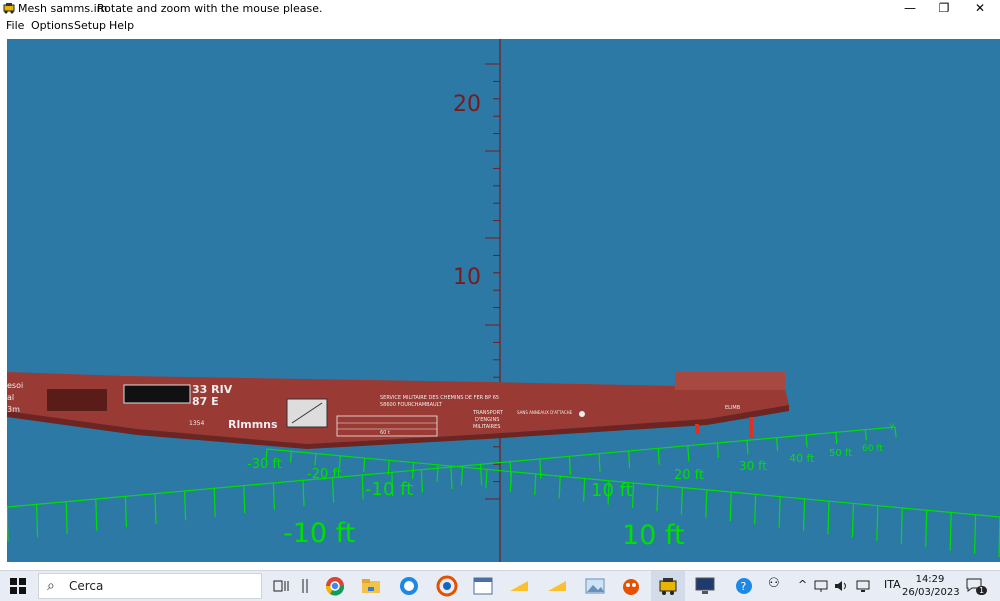 The image size is (1000, 601). I want to click on wagon-transport-1: TRANSPORT, so click(488, 413).